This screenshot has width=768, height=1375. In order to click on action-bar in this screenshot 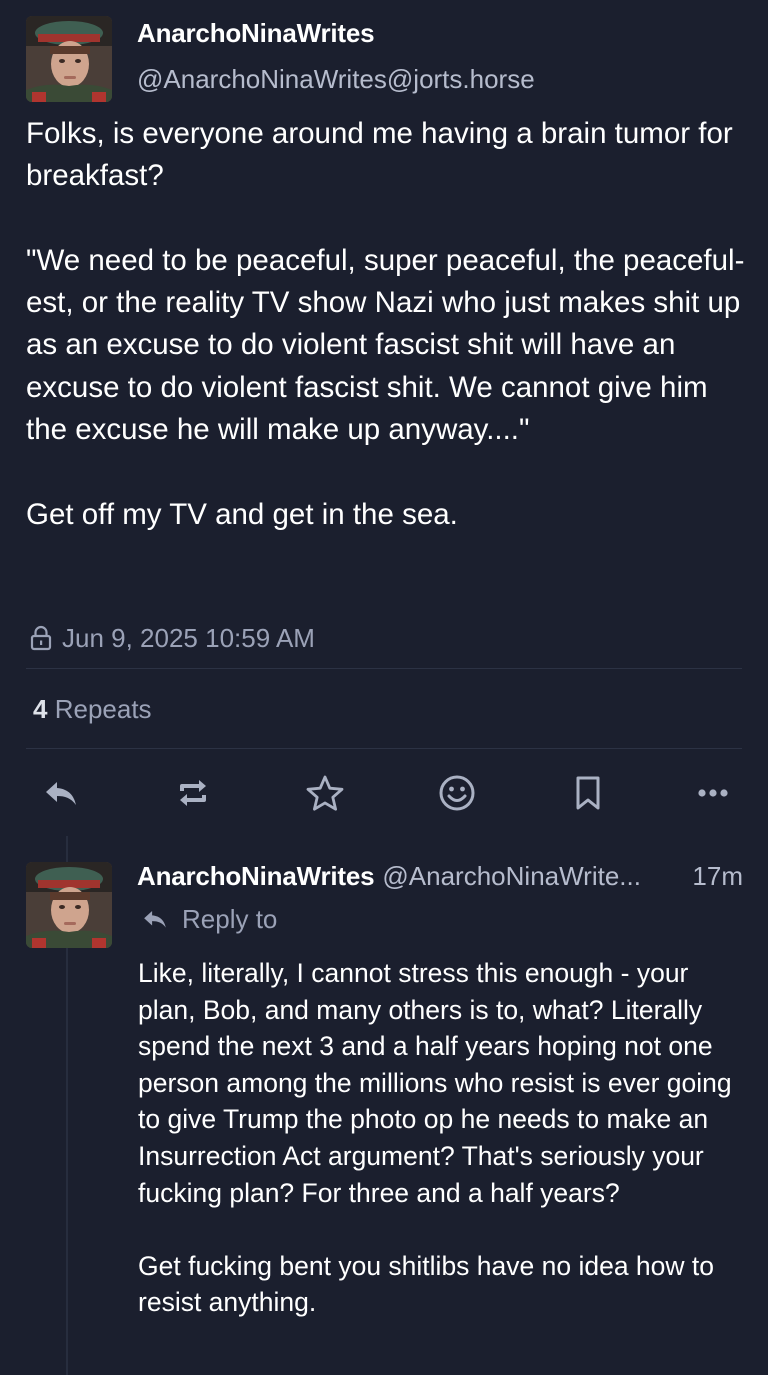, I will do `click(384, 793)`.